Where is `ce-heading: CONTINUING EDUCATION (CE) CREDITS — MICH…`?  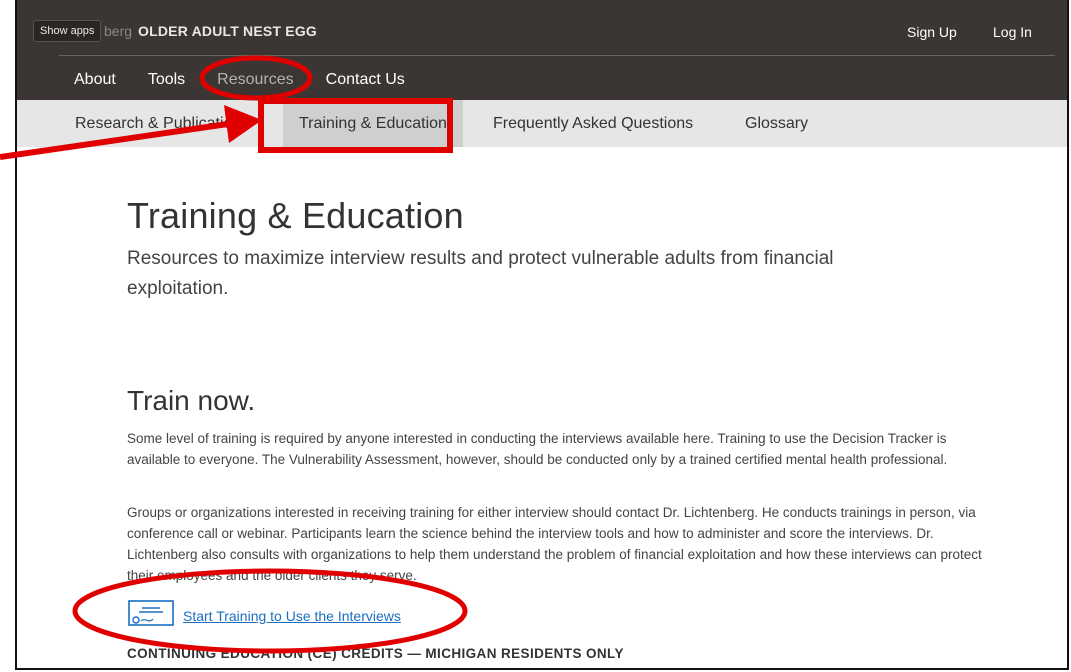
ce-heading: CONTINUING EDUCATION (CE) CREDITS — MICH… is located at coordinates (375, 653).